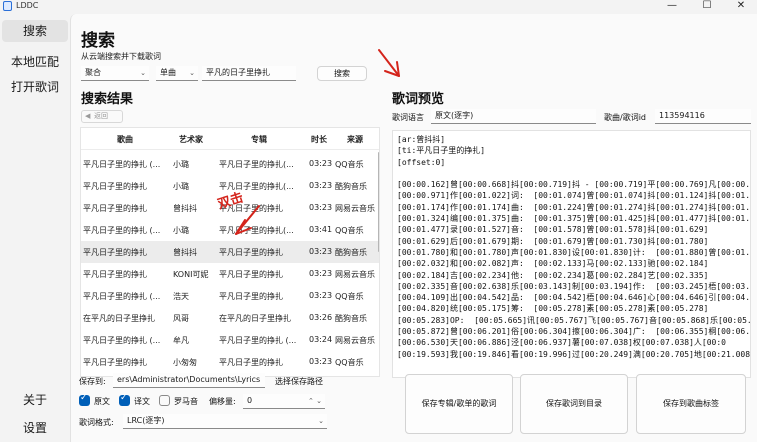 The height and width of the screenshot is (442, 757). I want to click on column-header-duration: 时长, so click(319, 139).